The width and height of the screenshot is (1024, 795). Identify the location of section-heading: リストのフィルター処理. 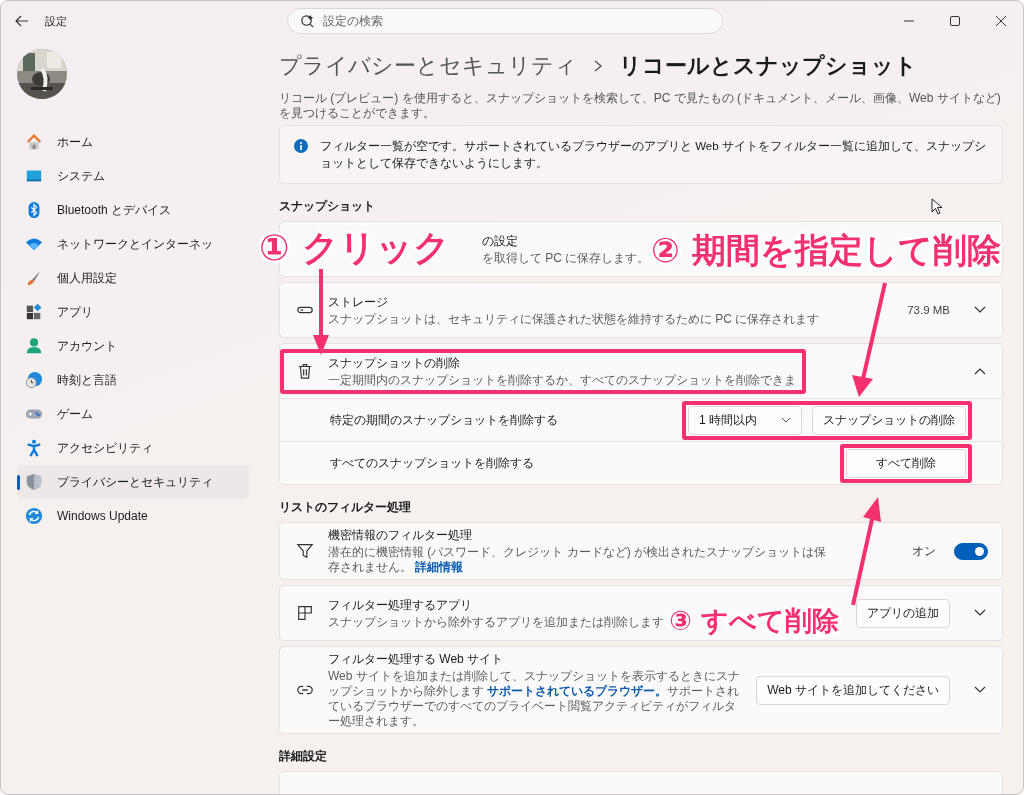
(345, 508).